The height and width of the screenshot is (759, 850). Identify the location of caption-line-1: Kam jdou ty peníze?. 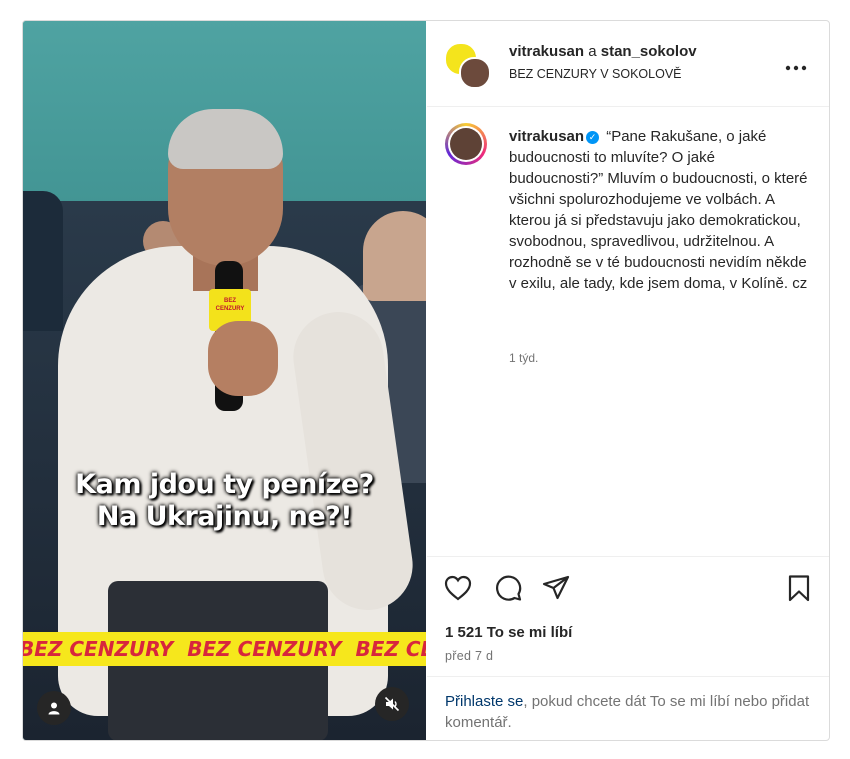
(224, 484).